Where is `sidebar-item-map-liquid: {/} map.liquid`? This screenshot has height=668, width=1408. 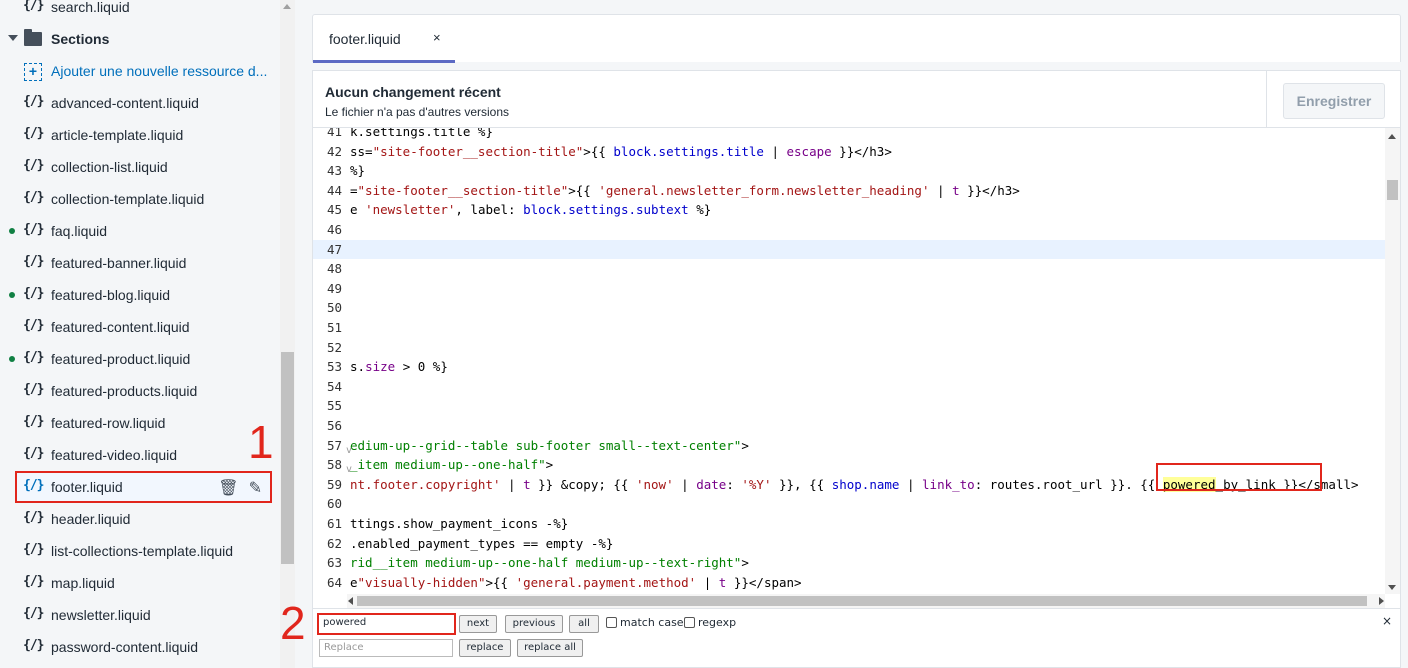
sidebar-item-map-liquid: {/} map.liquid is located at coordinates (140, 583).